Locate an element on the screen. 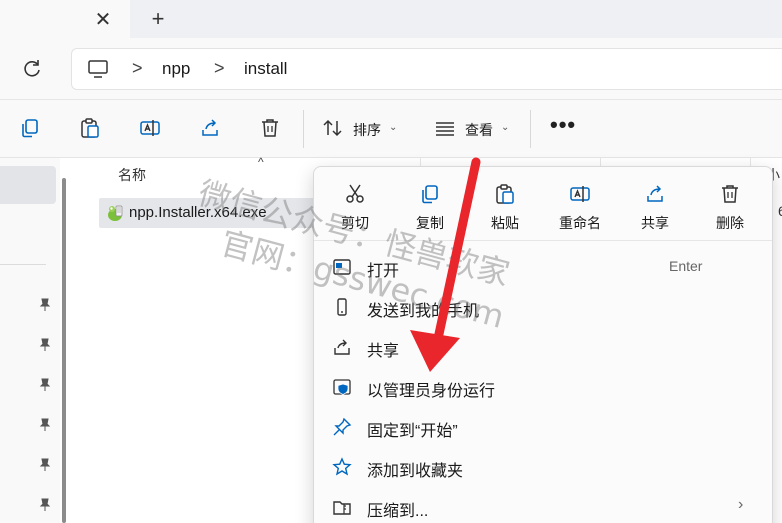 This screenshot has width=782, height=523. star-icon is located at coordinates (342, 466).